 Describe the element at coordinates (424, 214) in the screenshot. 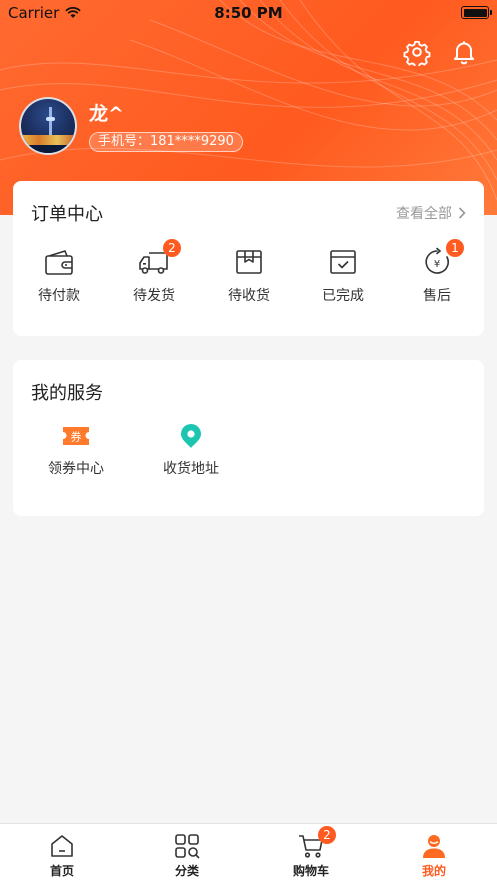

I see `view-all-label: 查看全部` at that location.